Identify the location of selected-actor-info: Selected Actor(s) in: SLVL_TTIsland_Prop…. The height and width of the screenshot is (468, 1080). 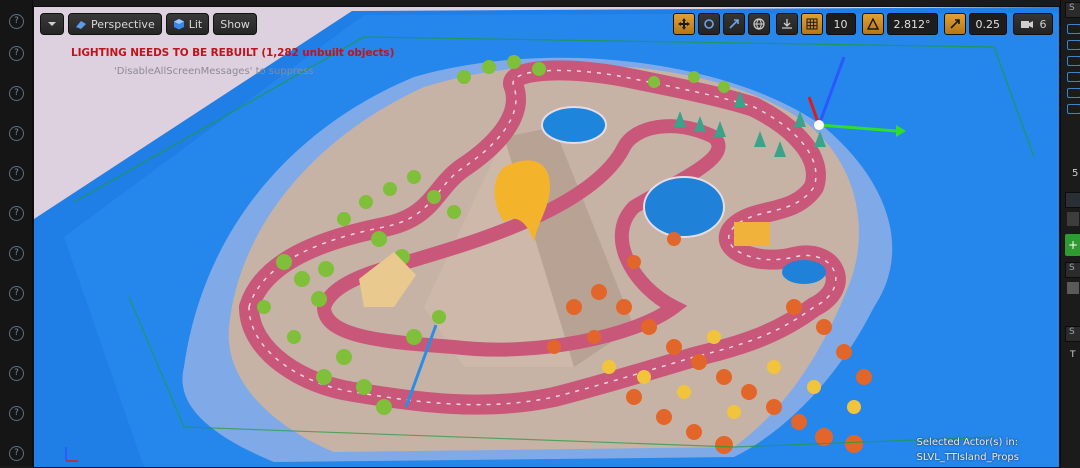
(968, 450).